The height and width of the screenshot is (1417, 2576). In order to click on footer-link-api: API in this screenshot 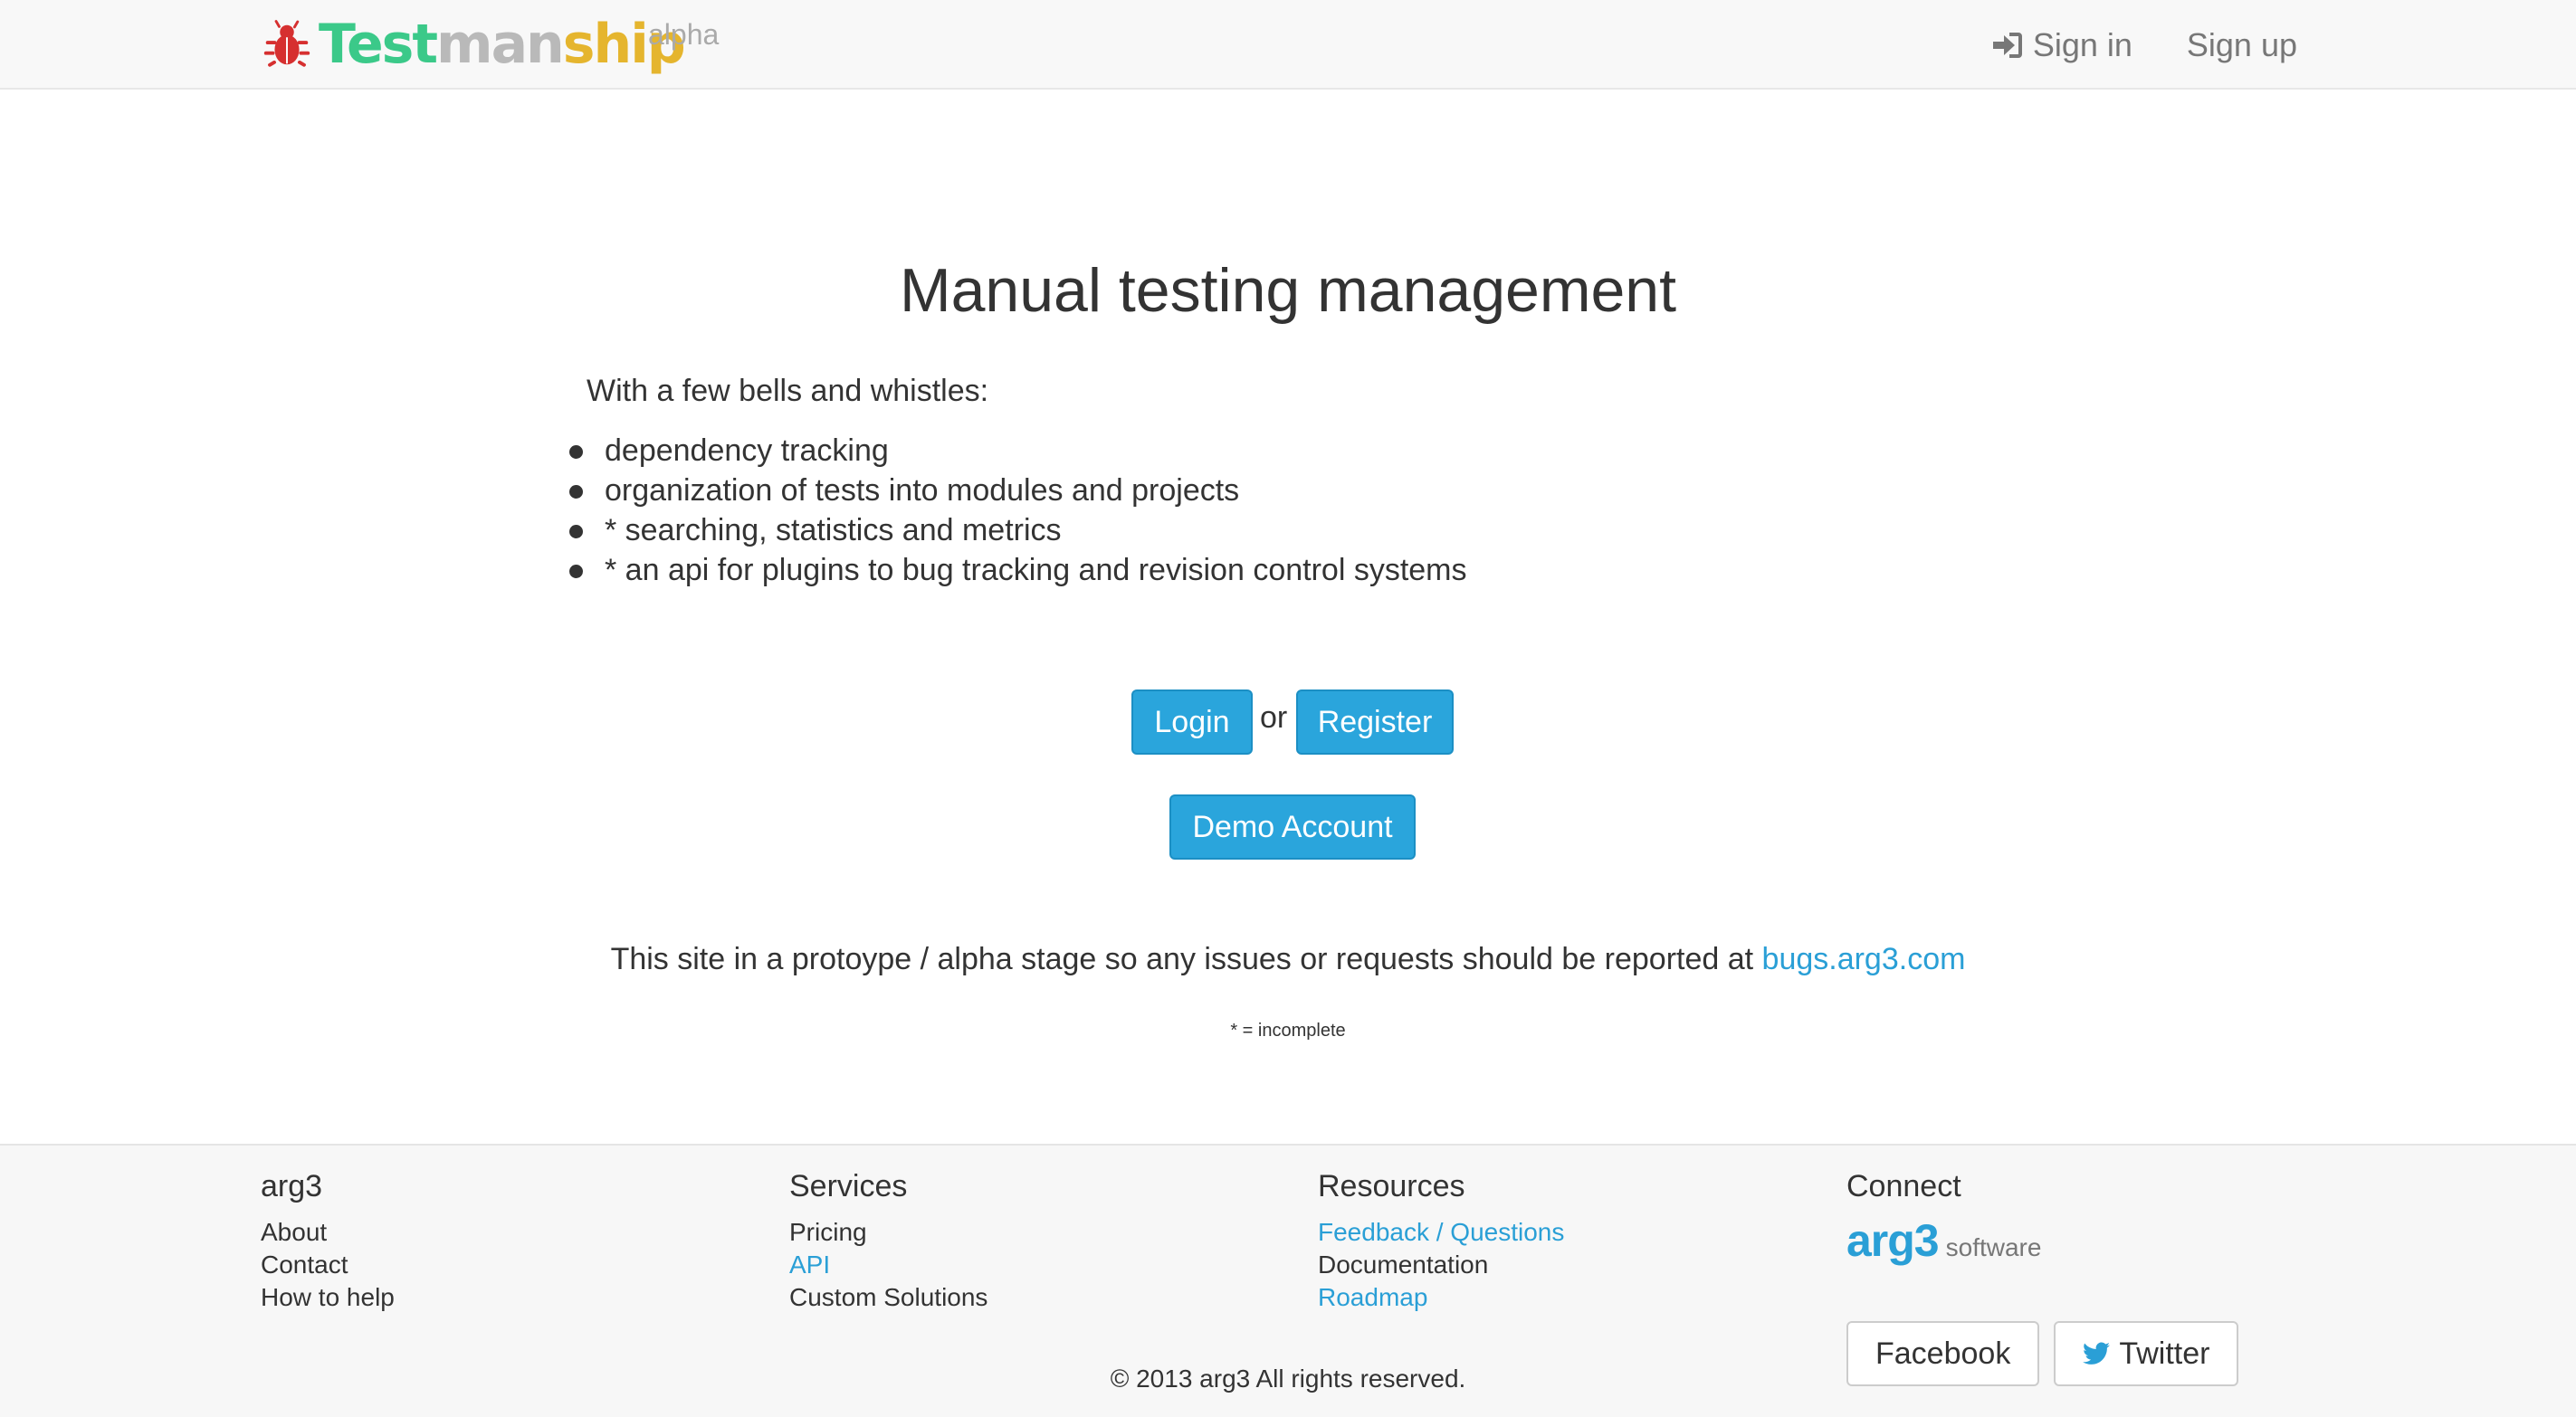, I will do `click(888, 1265)`.